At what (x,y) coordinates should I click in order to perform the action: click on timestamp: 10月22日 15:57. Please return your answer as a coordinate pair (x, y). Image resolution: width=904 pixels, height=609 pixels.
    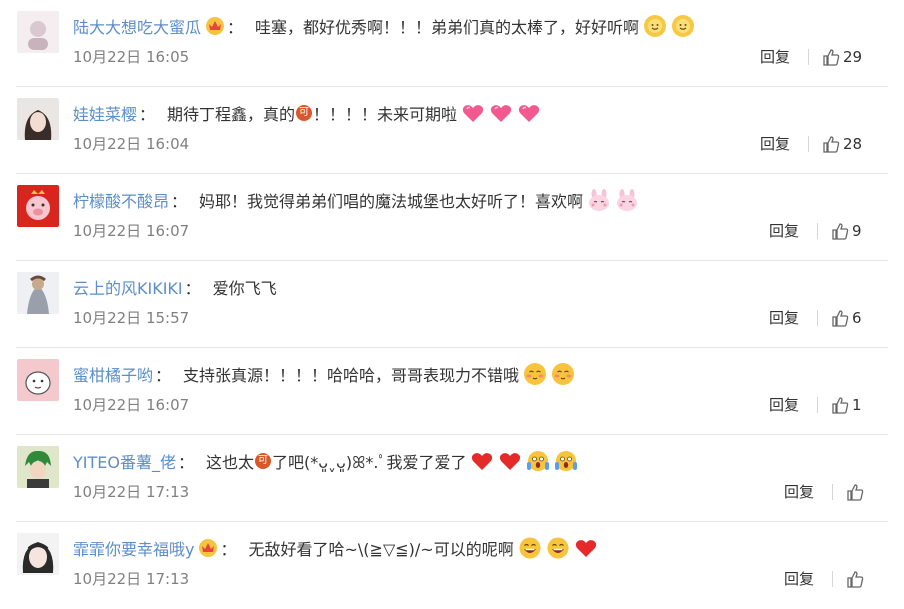
    Looking at the image, I should click on (131, 318).